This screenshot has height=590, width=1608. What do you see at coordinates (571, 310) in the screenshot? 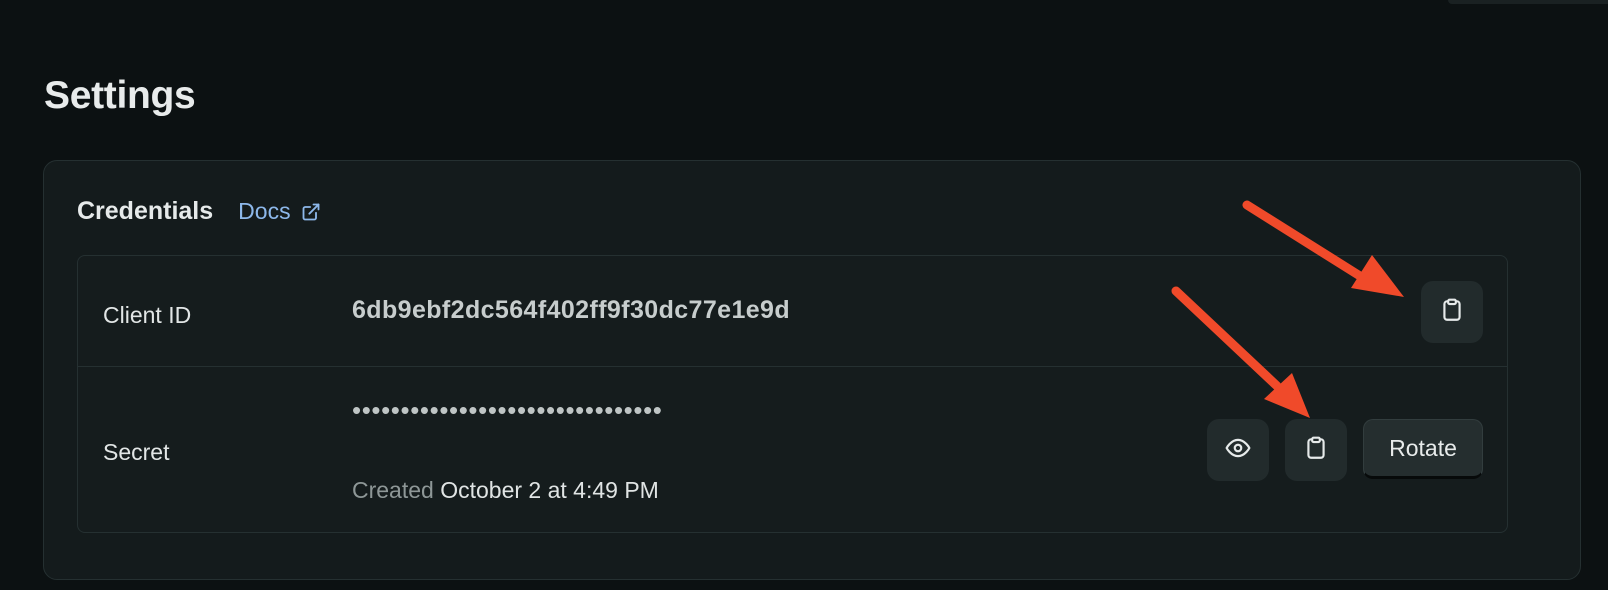
I see `client-id-value: 6db9ebf2dc564f402ff9f30dc77e1e9d` at bounding box center [571, 310].